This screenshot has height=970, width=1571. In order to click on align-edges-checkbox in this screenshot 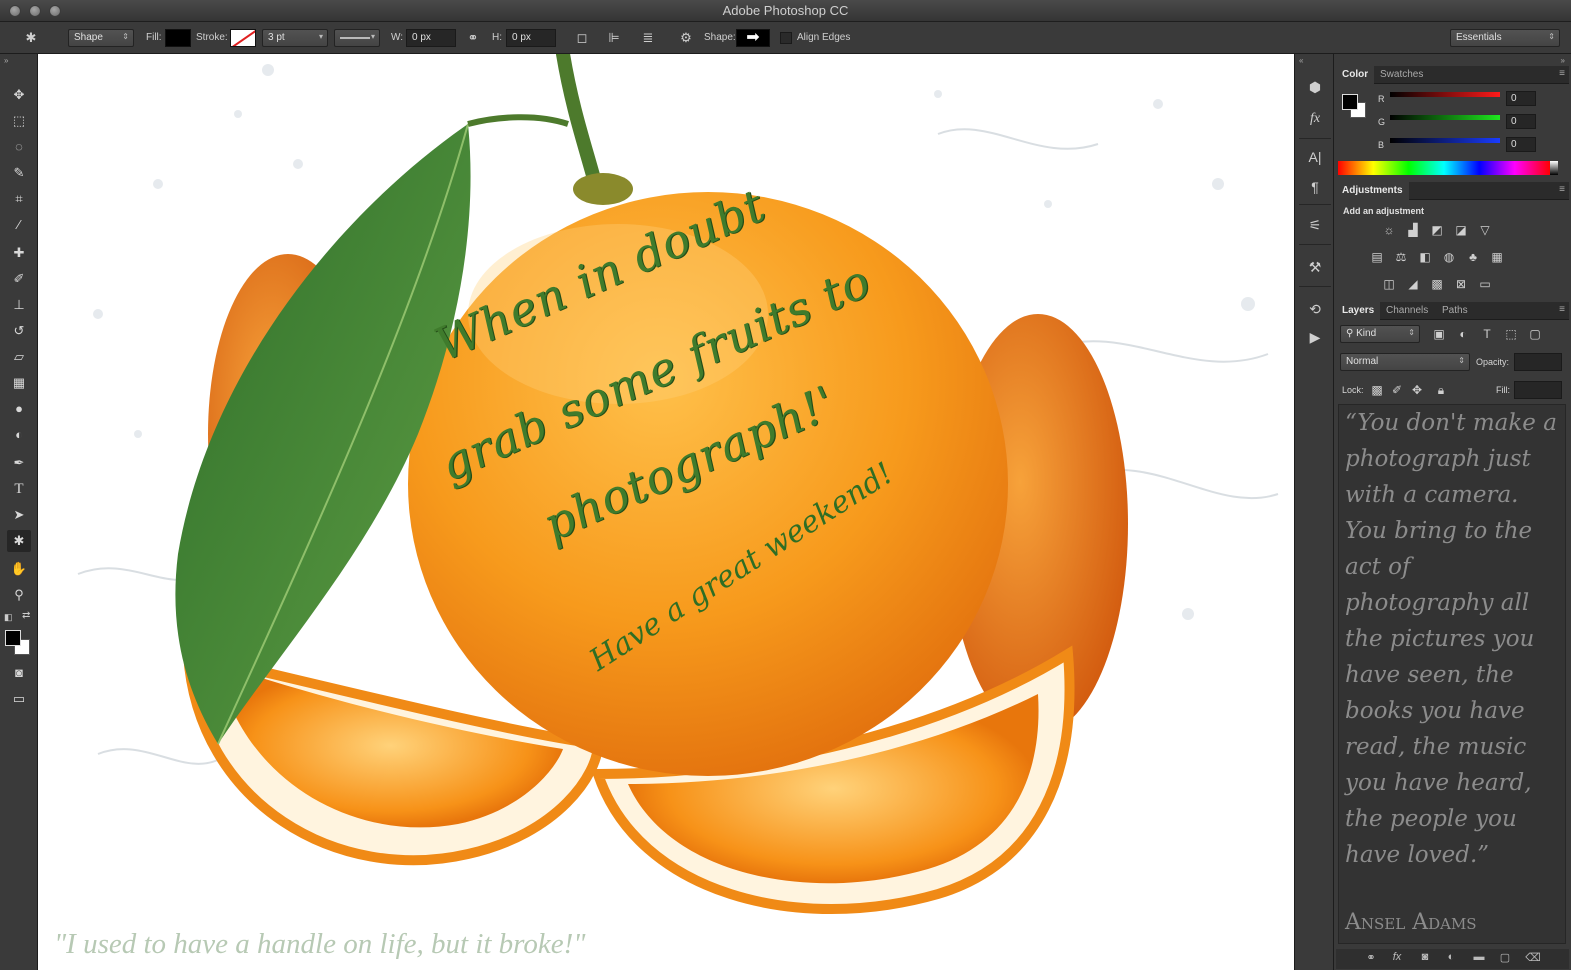, I will do `click(786, 38)`.